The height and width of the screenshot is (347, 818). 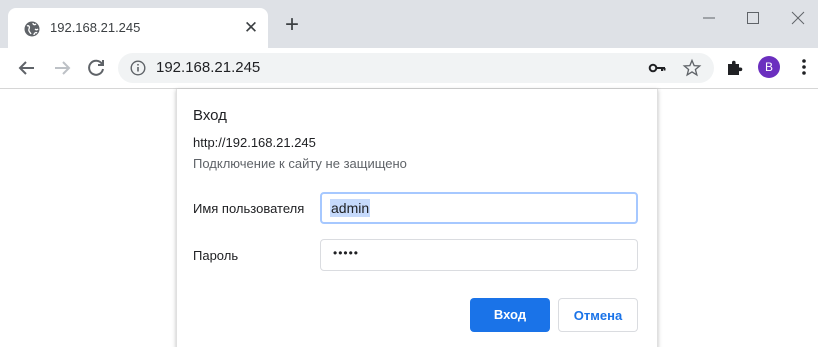 I want to click on password-value: •••••, so click(x=346, y=253).